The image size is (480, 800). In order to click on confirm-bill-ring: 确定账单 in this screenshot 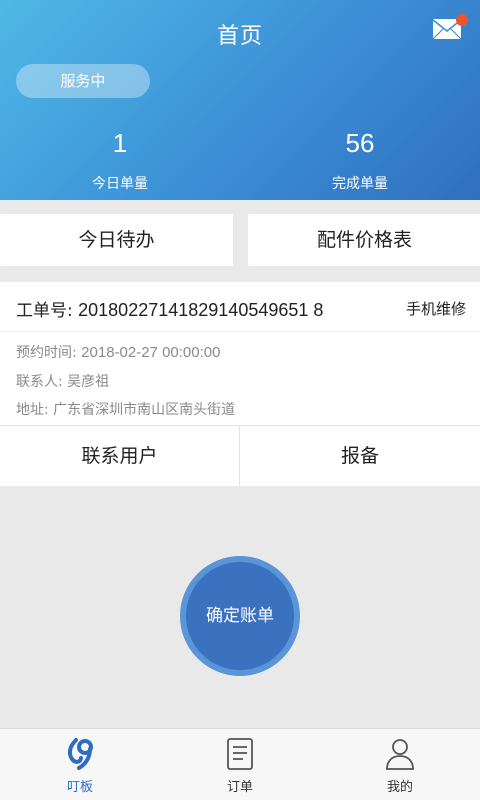, I will do `click(240, 616)`.